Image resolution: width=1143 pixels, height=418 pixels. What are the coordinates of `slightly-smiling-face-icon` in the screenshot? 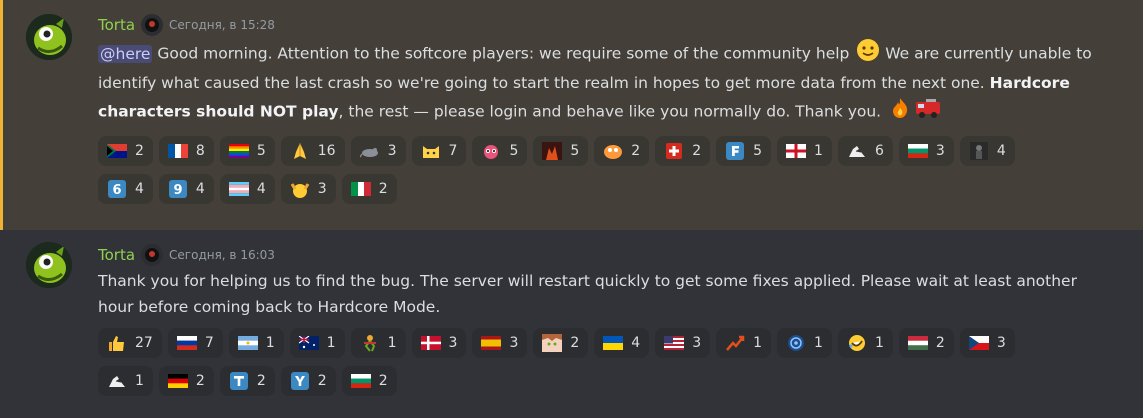 It's located at (868, 54).